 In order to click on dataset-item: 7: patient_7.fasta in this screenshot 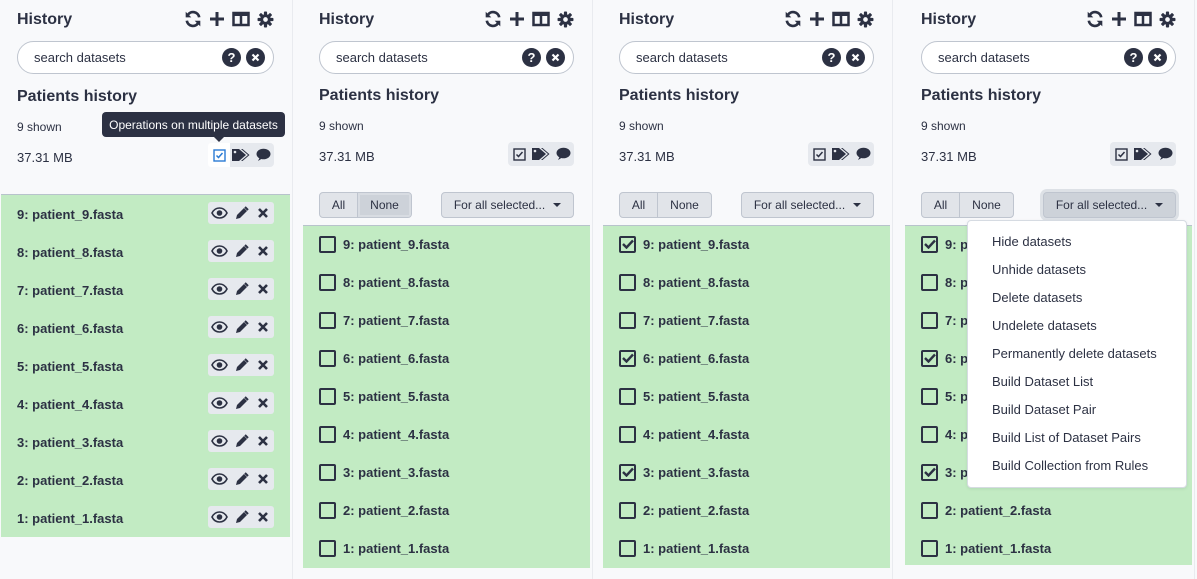, I will do `click(746, 320)`.